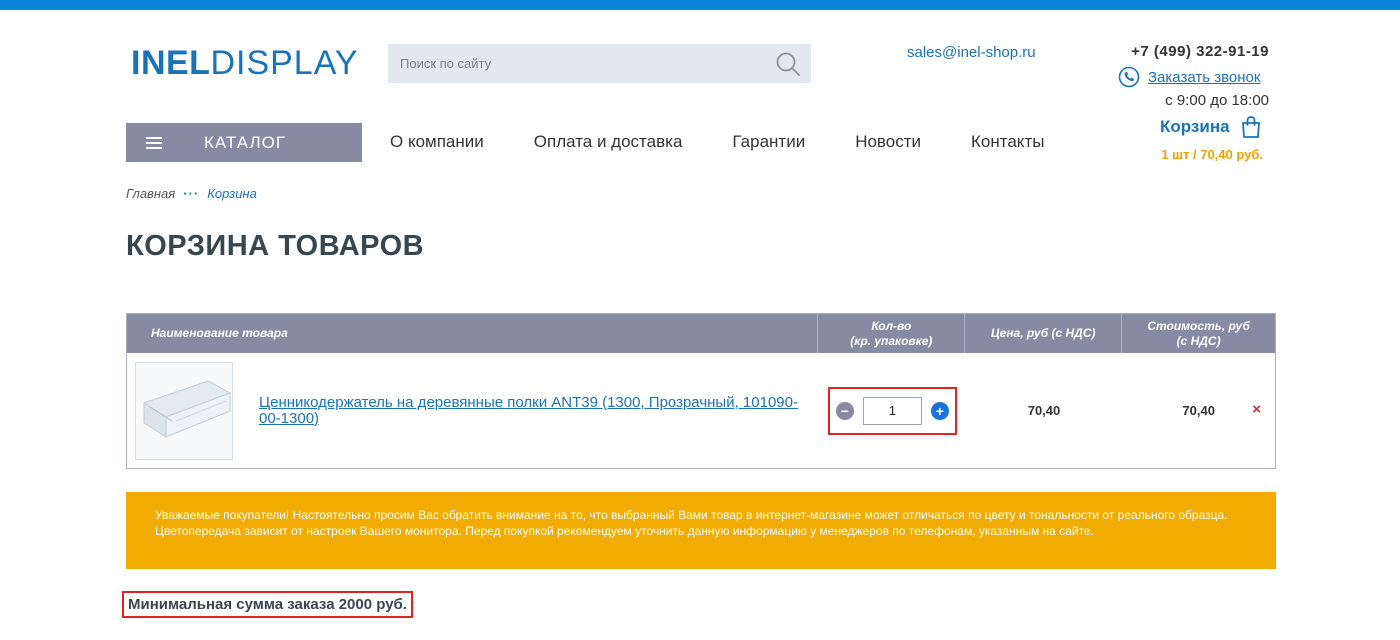 The width and height of the screenshot is (1400, 640). Describe the element at coordinates (1212, 154) in the screenshot. I see `cart-summary: 1 шт / 70,40 руб.` at that location.